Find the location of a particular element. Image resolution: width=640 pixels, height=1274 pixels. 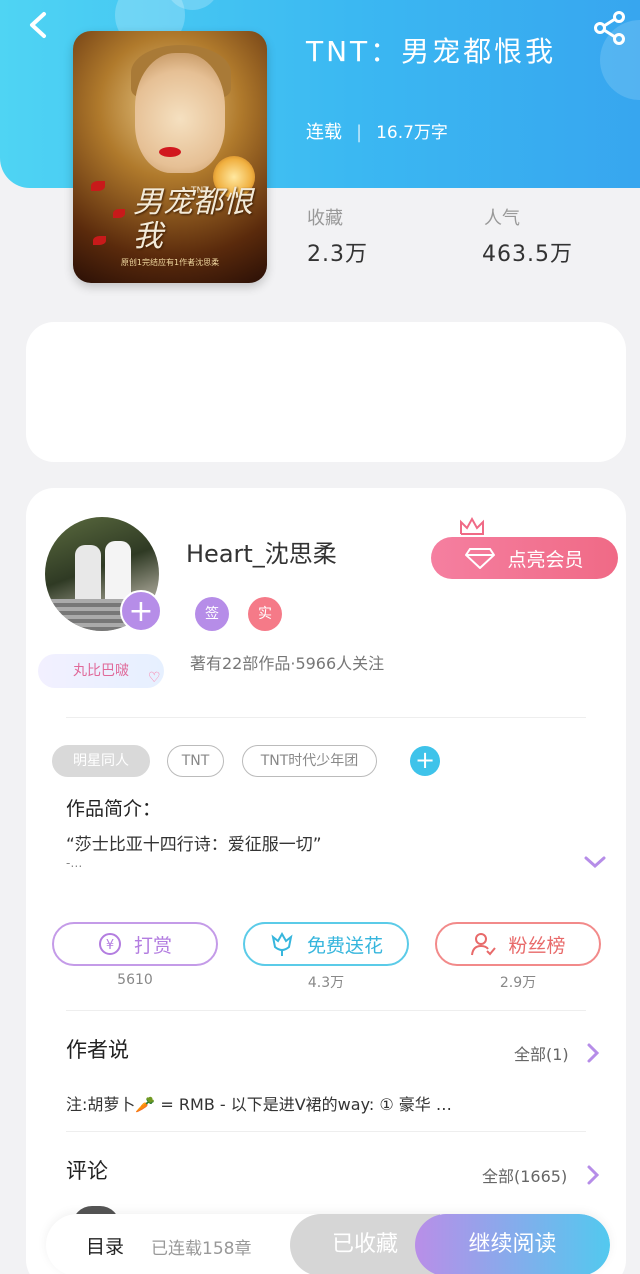

serial-status: 连载 is located at coordinates (324, 132).